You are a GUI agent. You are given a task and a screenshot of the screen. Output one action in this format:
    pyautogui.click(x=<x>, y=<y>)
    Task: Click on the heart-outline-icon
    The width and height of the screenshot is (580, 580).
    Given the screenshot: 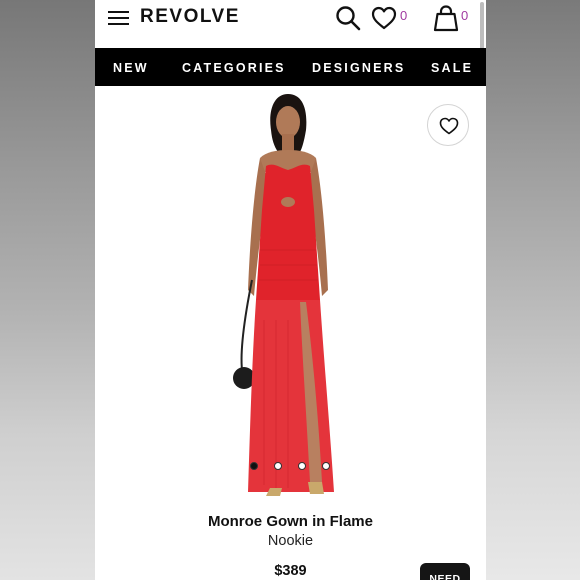 What is the action you would take?
    pyautogui.click(x=449, y=126)
    